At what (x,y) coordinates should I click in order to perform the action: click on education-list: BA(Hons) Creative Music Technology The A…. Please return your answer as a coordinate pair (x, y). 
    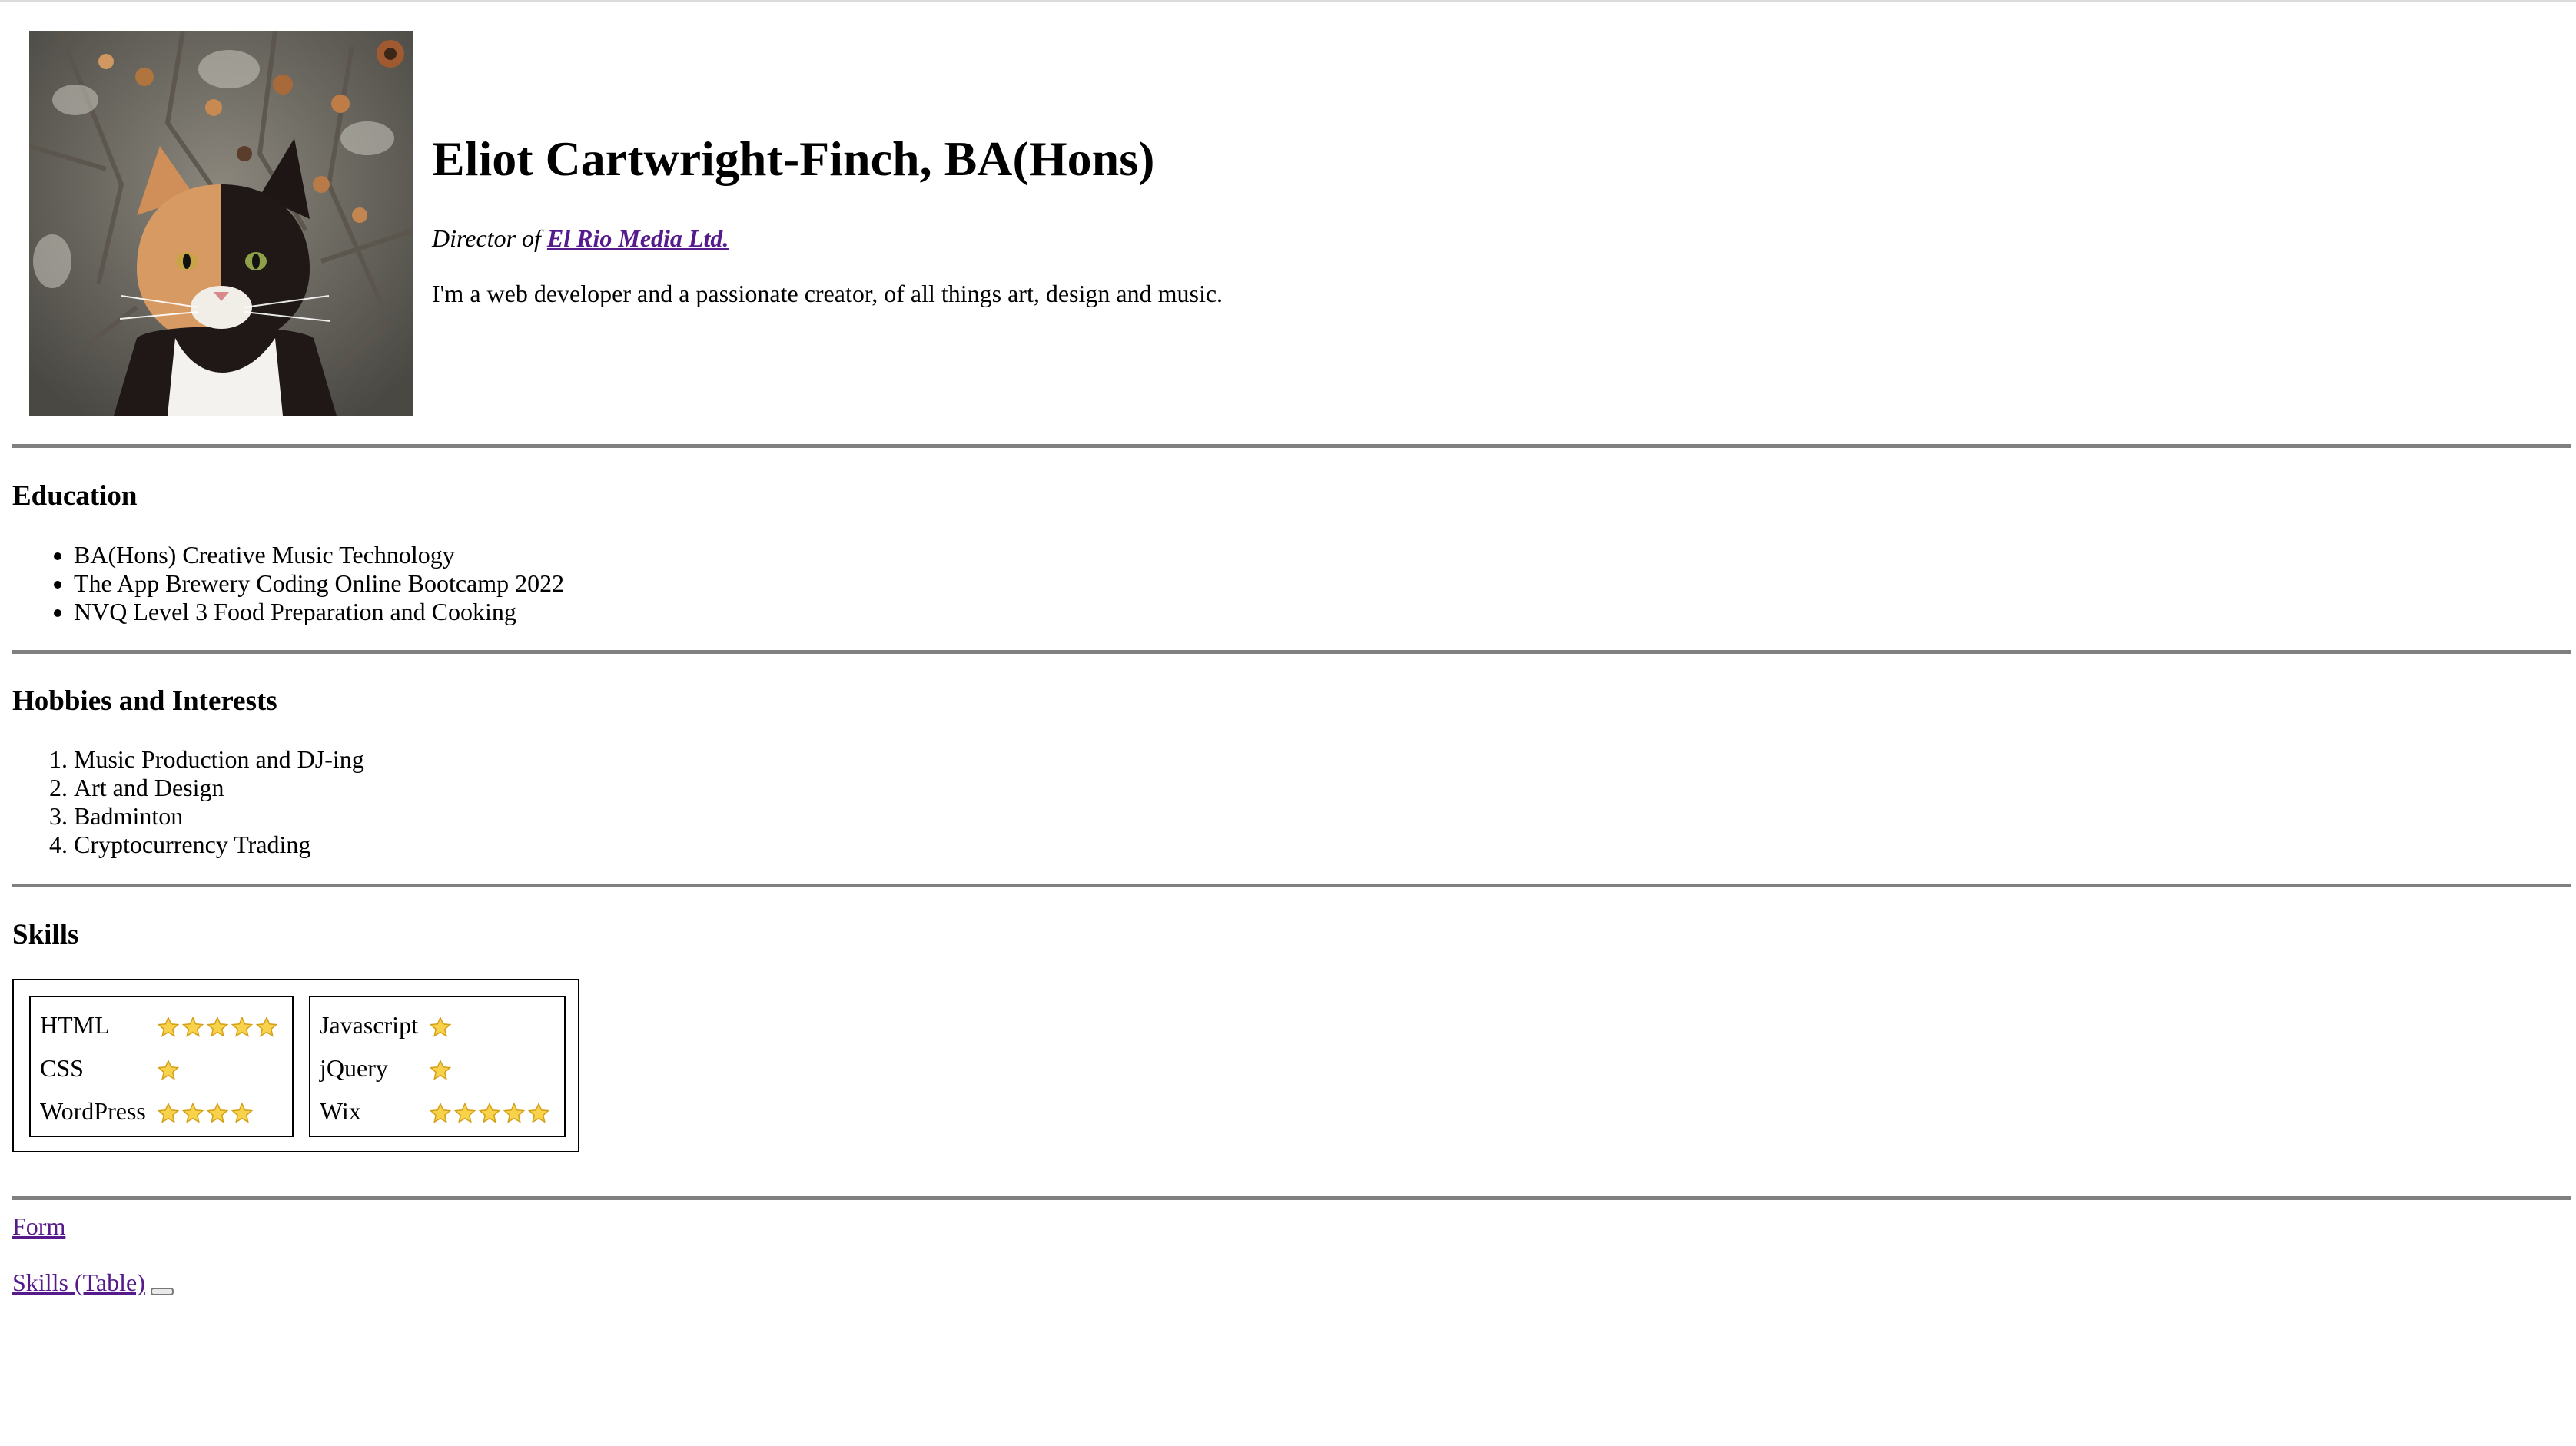
    Looking at the image, I should click on (288, 583).